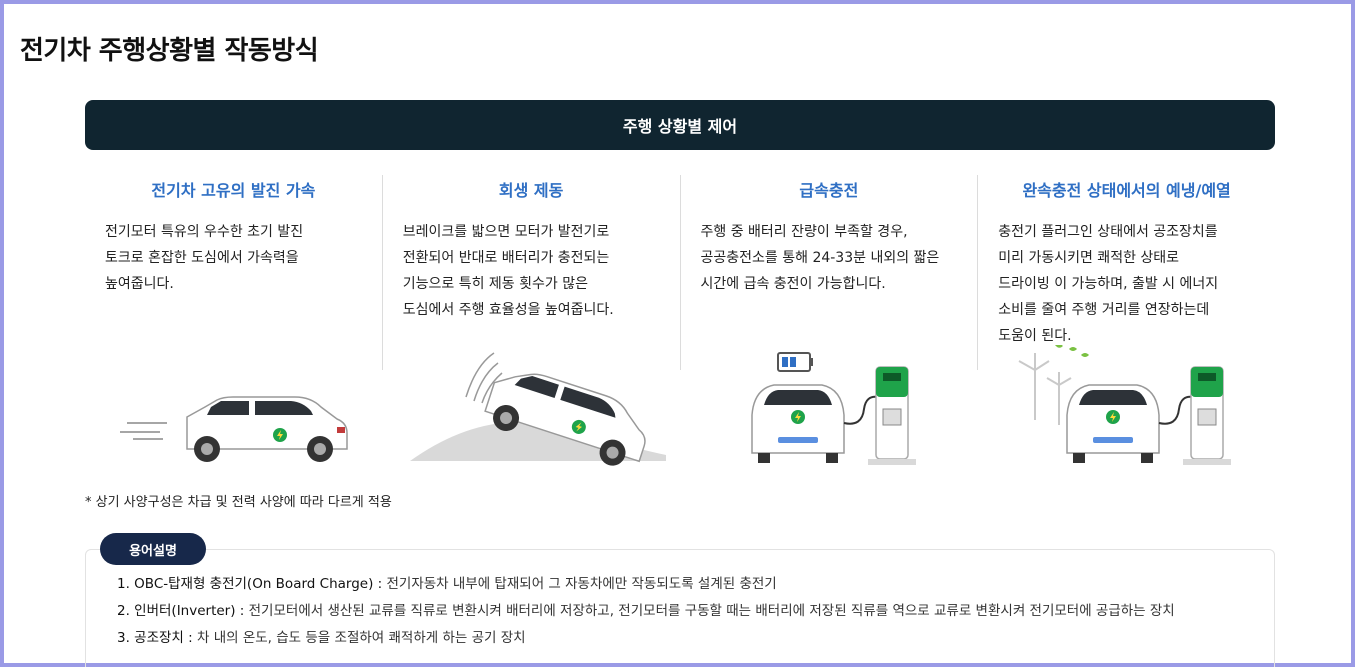  What do you see at coordinates (579, 584) in the screenshot?
I see `glossary-description: 전기자동차 내부에 탑재되어 그 자동차에만 작동되도록 설계된 충전기` at bounding box center [579, 584].